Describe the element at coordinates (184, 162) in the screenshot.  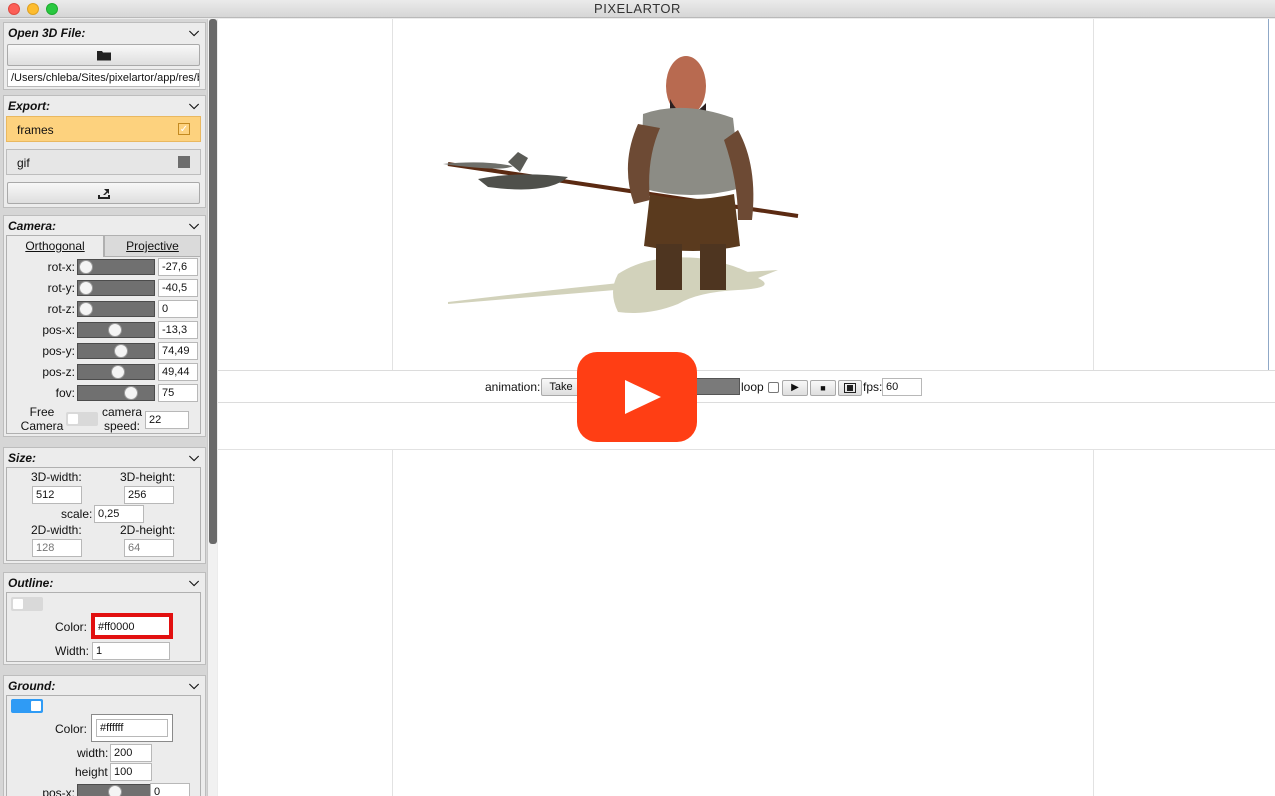
I see `checkbox-unchecked-icon` at that location.